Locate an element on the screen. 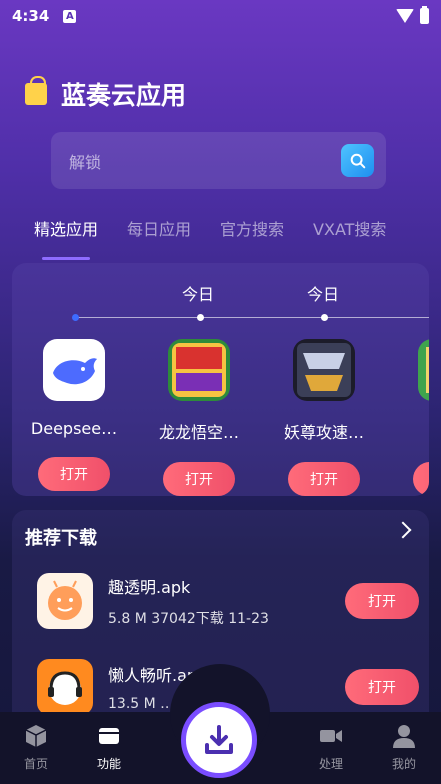 Image resolution: width=441 pixels, height=784 pixels. cube-icon is located at coordinates (36, 736).